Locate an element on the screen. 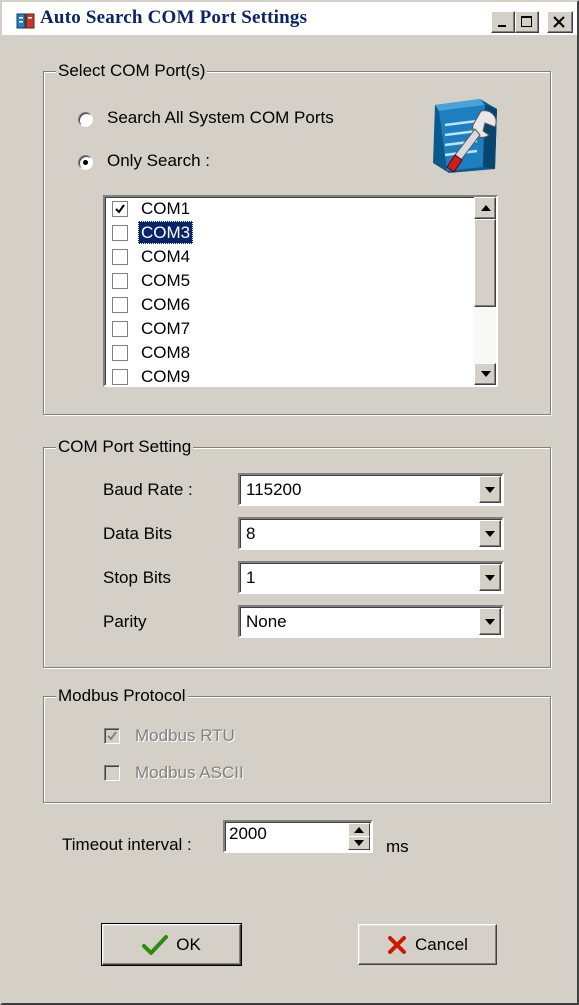 The height and width of the screenshot is (1005, 579). parity-select: None is located at coordinates (371, 621).